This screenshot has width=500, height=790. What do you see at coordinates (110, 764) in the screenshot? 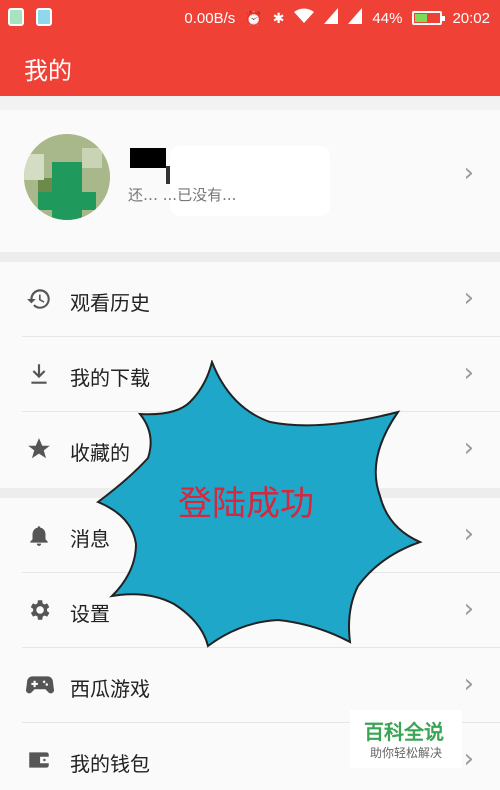
I see `menu-item-label: 我的钱包` at bounding box center [110, 764].